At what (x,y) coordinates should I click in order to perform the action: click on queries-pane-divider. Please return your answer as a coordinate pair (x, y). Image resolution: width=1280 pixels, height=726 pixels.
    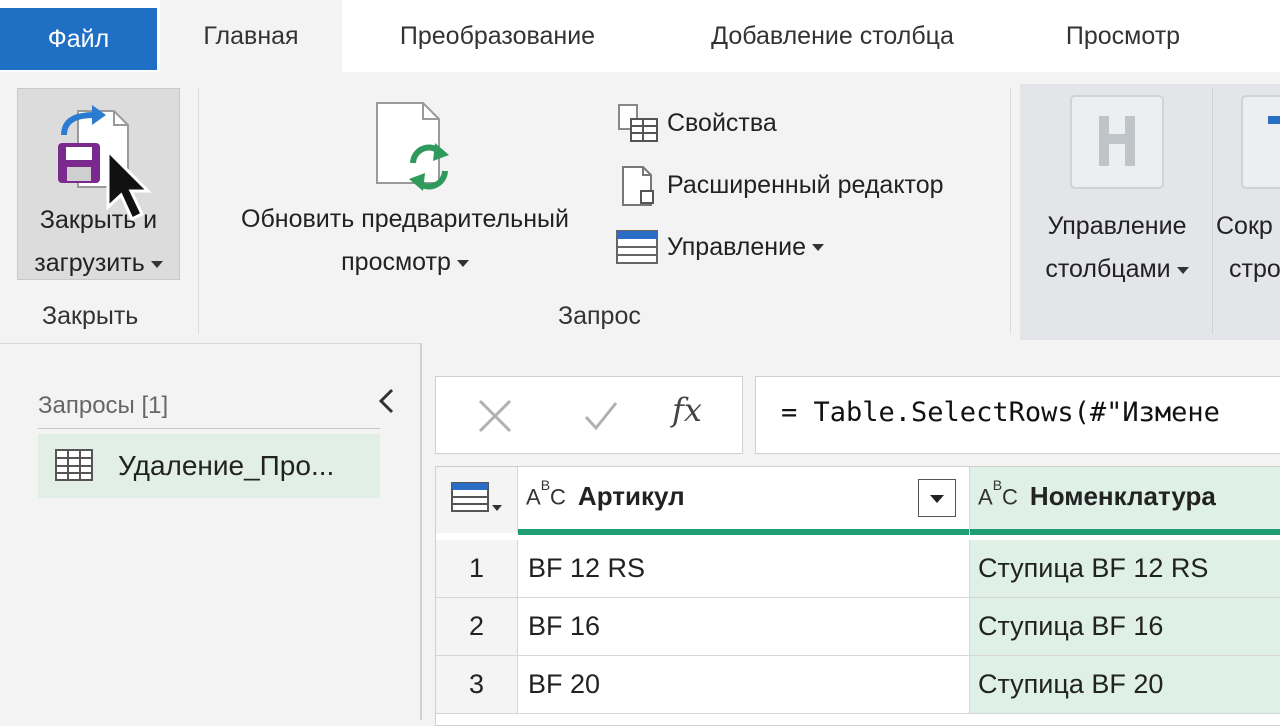
    Looking at the image, I should click on (209, 428).